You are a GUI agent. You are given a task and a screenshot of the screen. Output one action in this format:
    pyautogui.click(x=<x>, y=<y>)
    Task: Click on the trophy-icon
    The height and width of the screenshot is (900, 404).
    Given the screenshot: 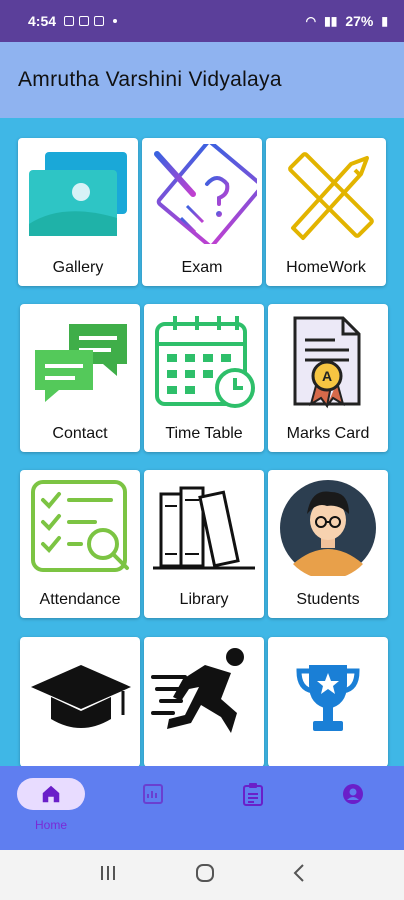 What is the action you would take?
    pyautogui.click(x=328, y=693)
    